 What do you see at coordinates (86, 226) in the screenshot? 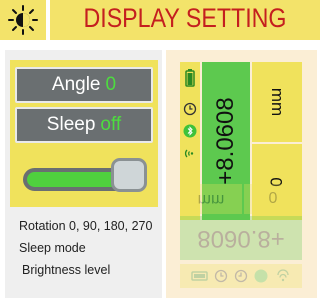
I see `rotation-caption: Rotation 0, 90, 180, 270` at bounding box center [86, 226].